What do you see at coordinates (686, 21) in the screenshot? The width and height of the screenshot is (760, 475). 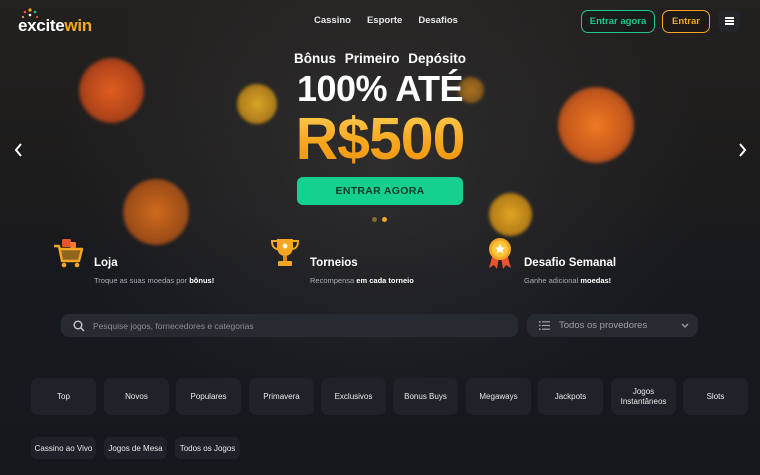 I see `login-button: Entrar` at bounding box center [686, 21].